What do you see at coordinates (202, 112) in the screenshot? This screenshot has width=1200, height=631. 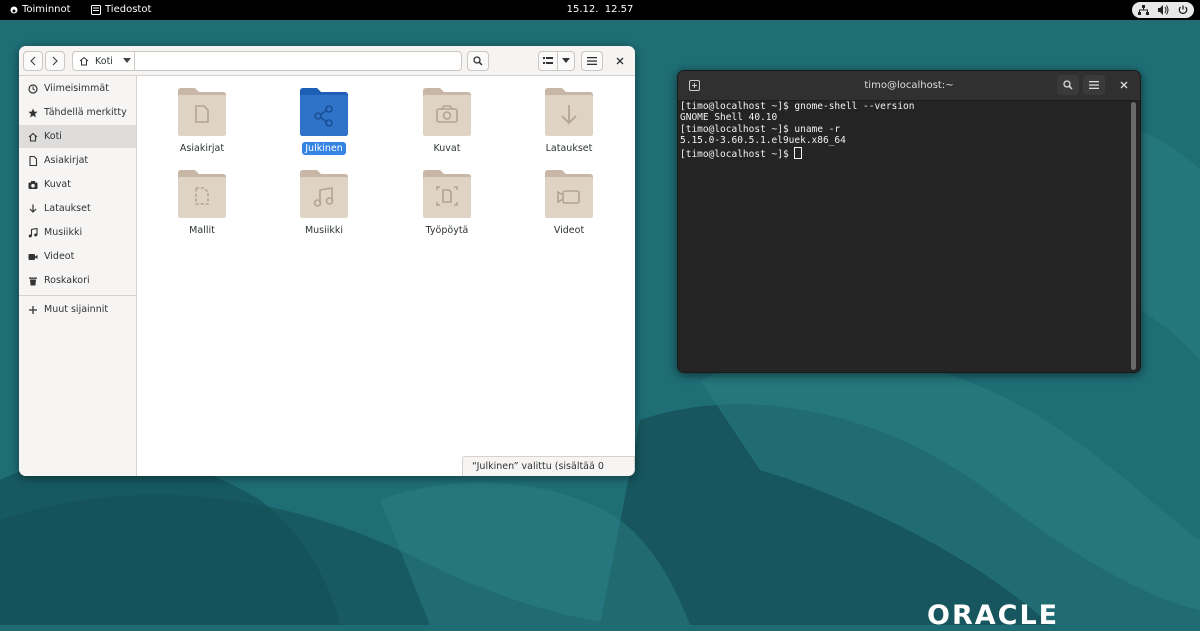 I see `document-folder-icon` at bounding box center [202, 112].